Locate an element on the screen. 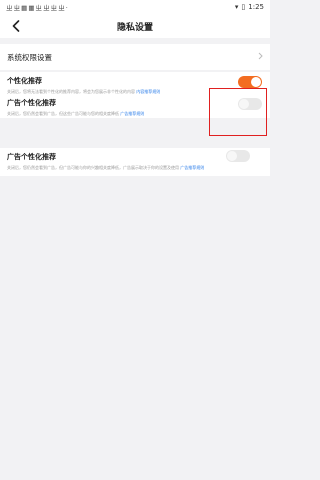 This screenshot has height=480, width=320. ad-personalized-desc: 关闭后，您仍然会看到广告，但这些广告可能与您的相关度降低 广告推荐规则 is located at coordinates (107, 113).